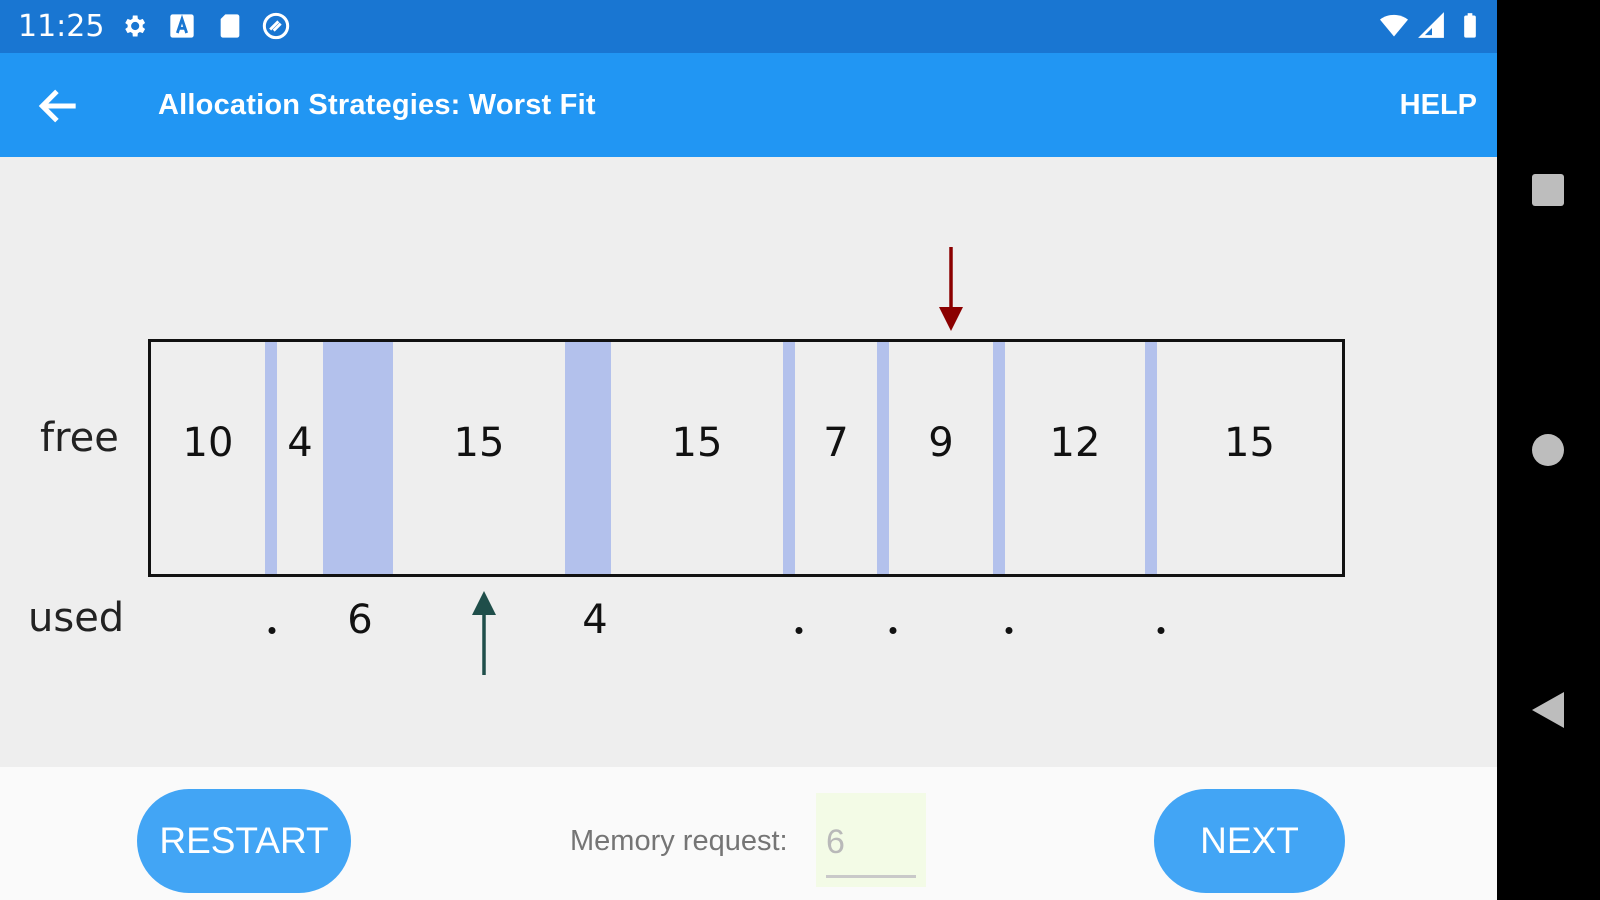 The image size is (1600, 900). I want to click on pointer-arrow-up-icon, so click(484, 633).